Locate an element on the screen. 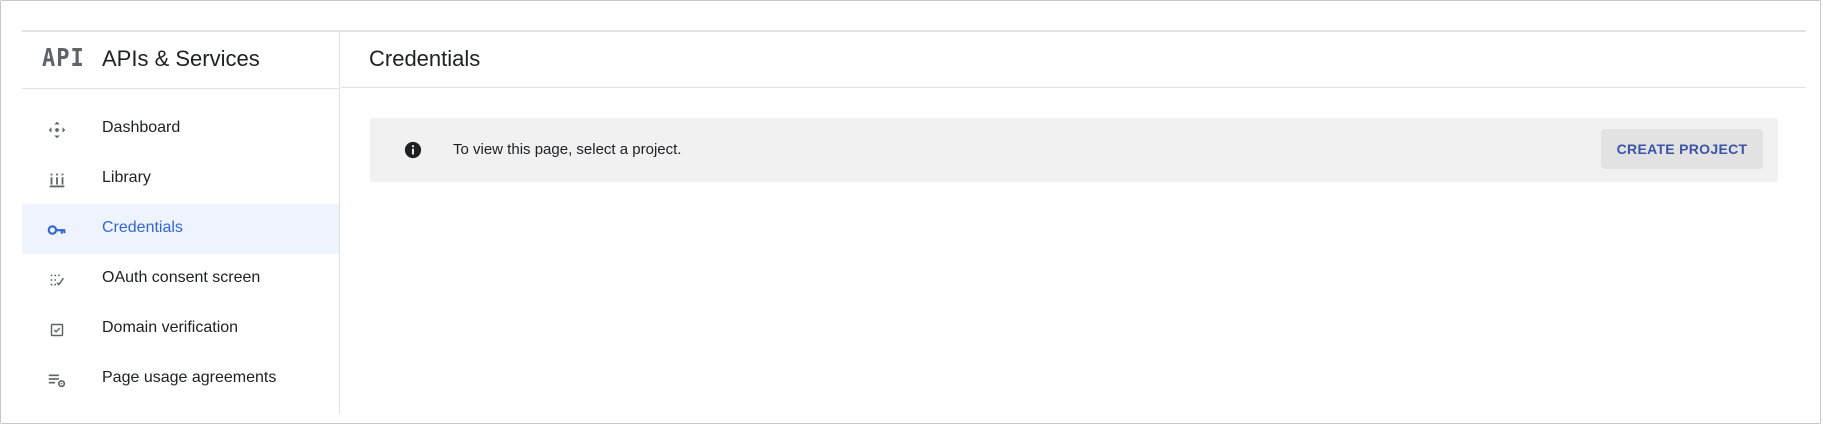  page-title: Credentials is located at coordinates (425, 58).